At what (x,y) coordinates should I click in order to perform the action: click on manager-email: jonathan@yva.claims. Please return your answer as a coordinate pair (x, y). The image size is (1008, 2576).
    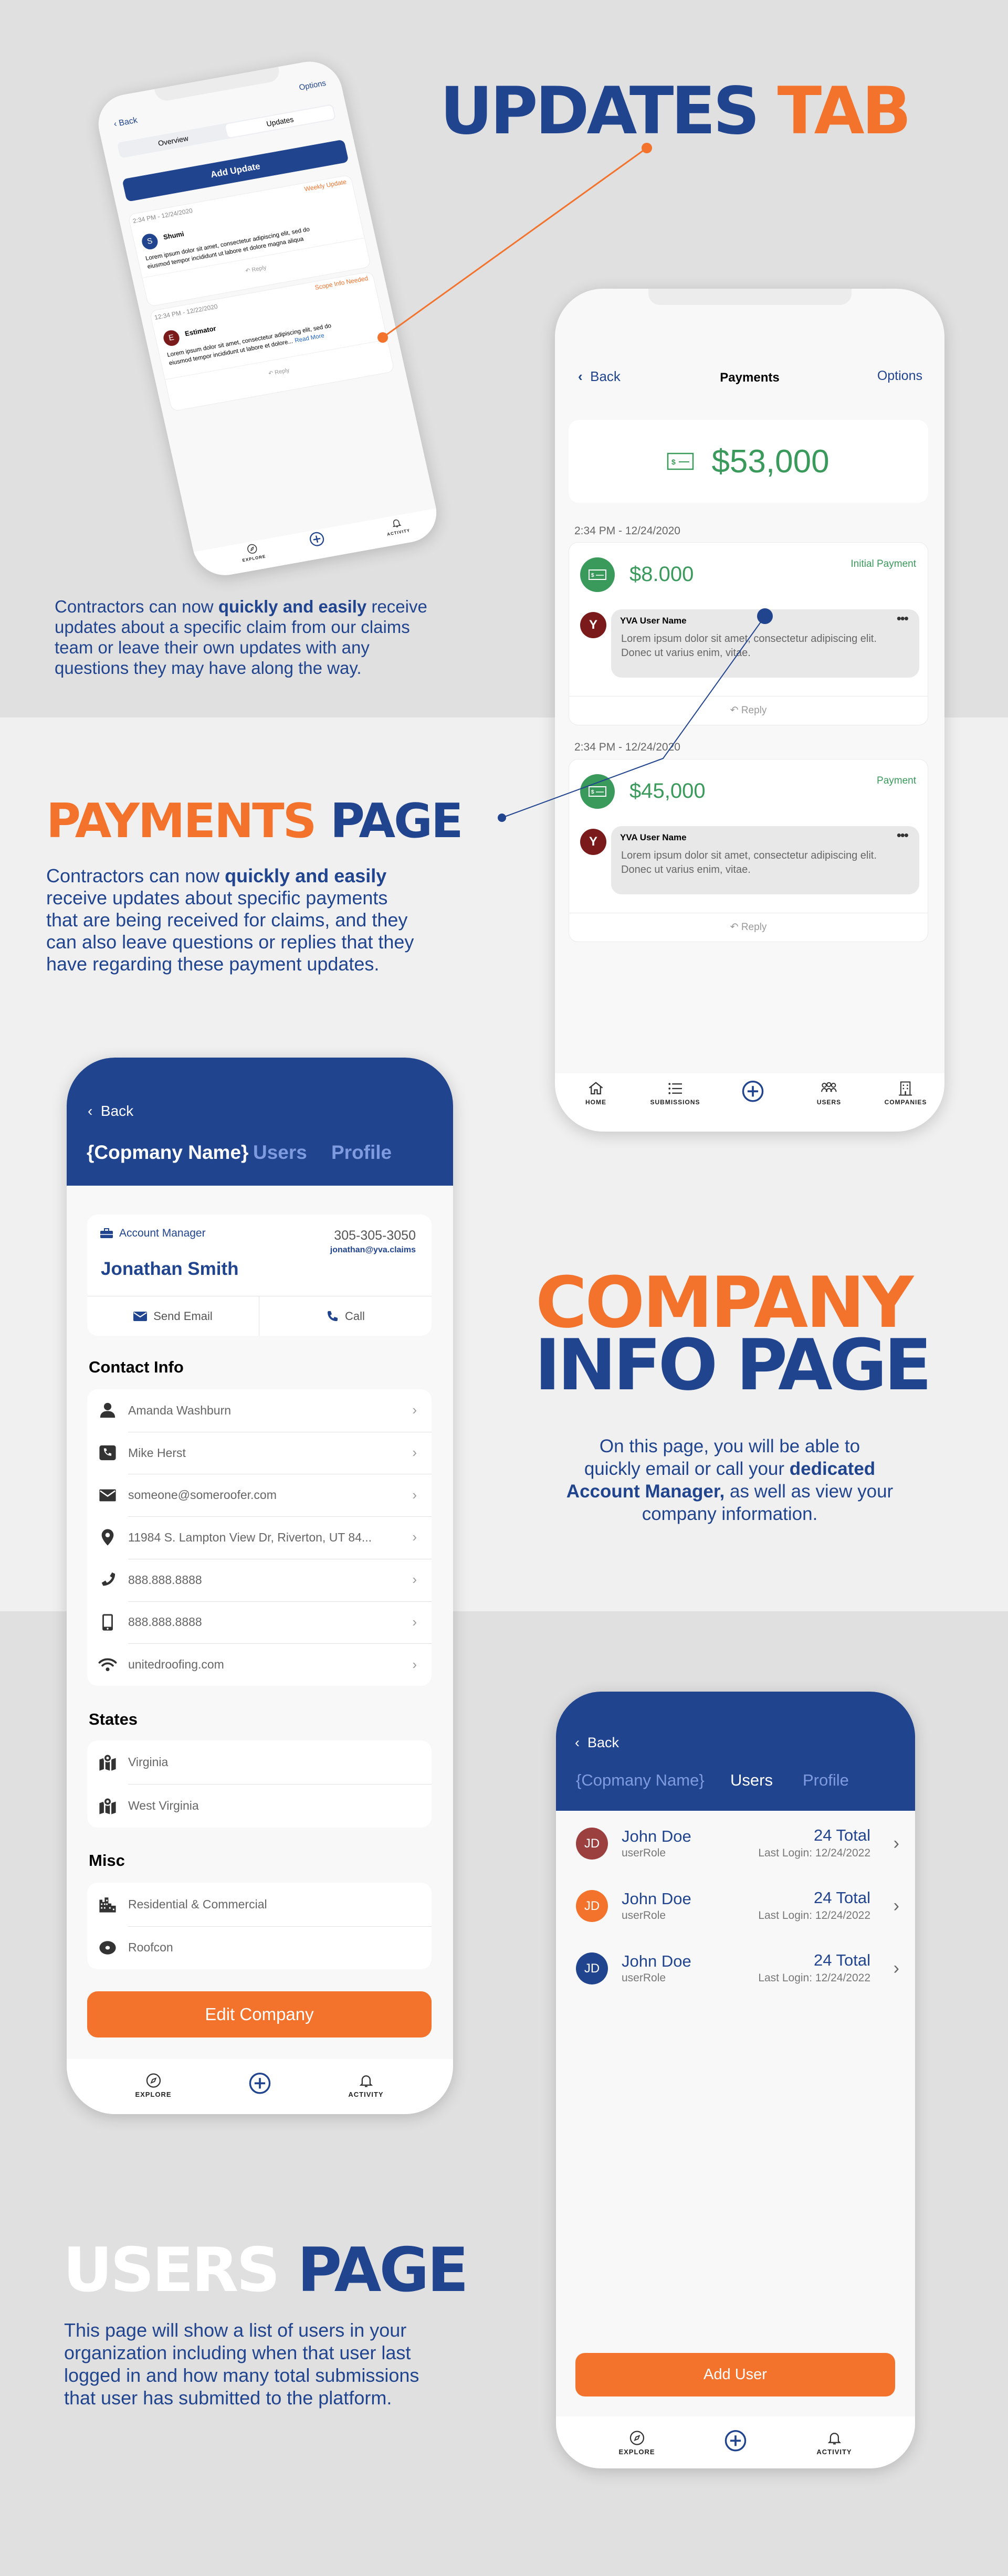
    Looking at the image, I should click on (373, 1250).